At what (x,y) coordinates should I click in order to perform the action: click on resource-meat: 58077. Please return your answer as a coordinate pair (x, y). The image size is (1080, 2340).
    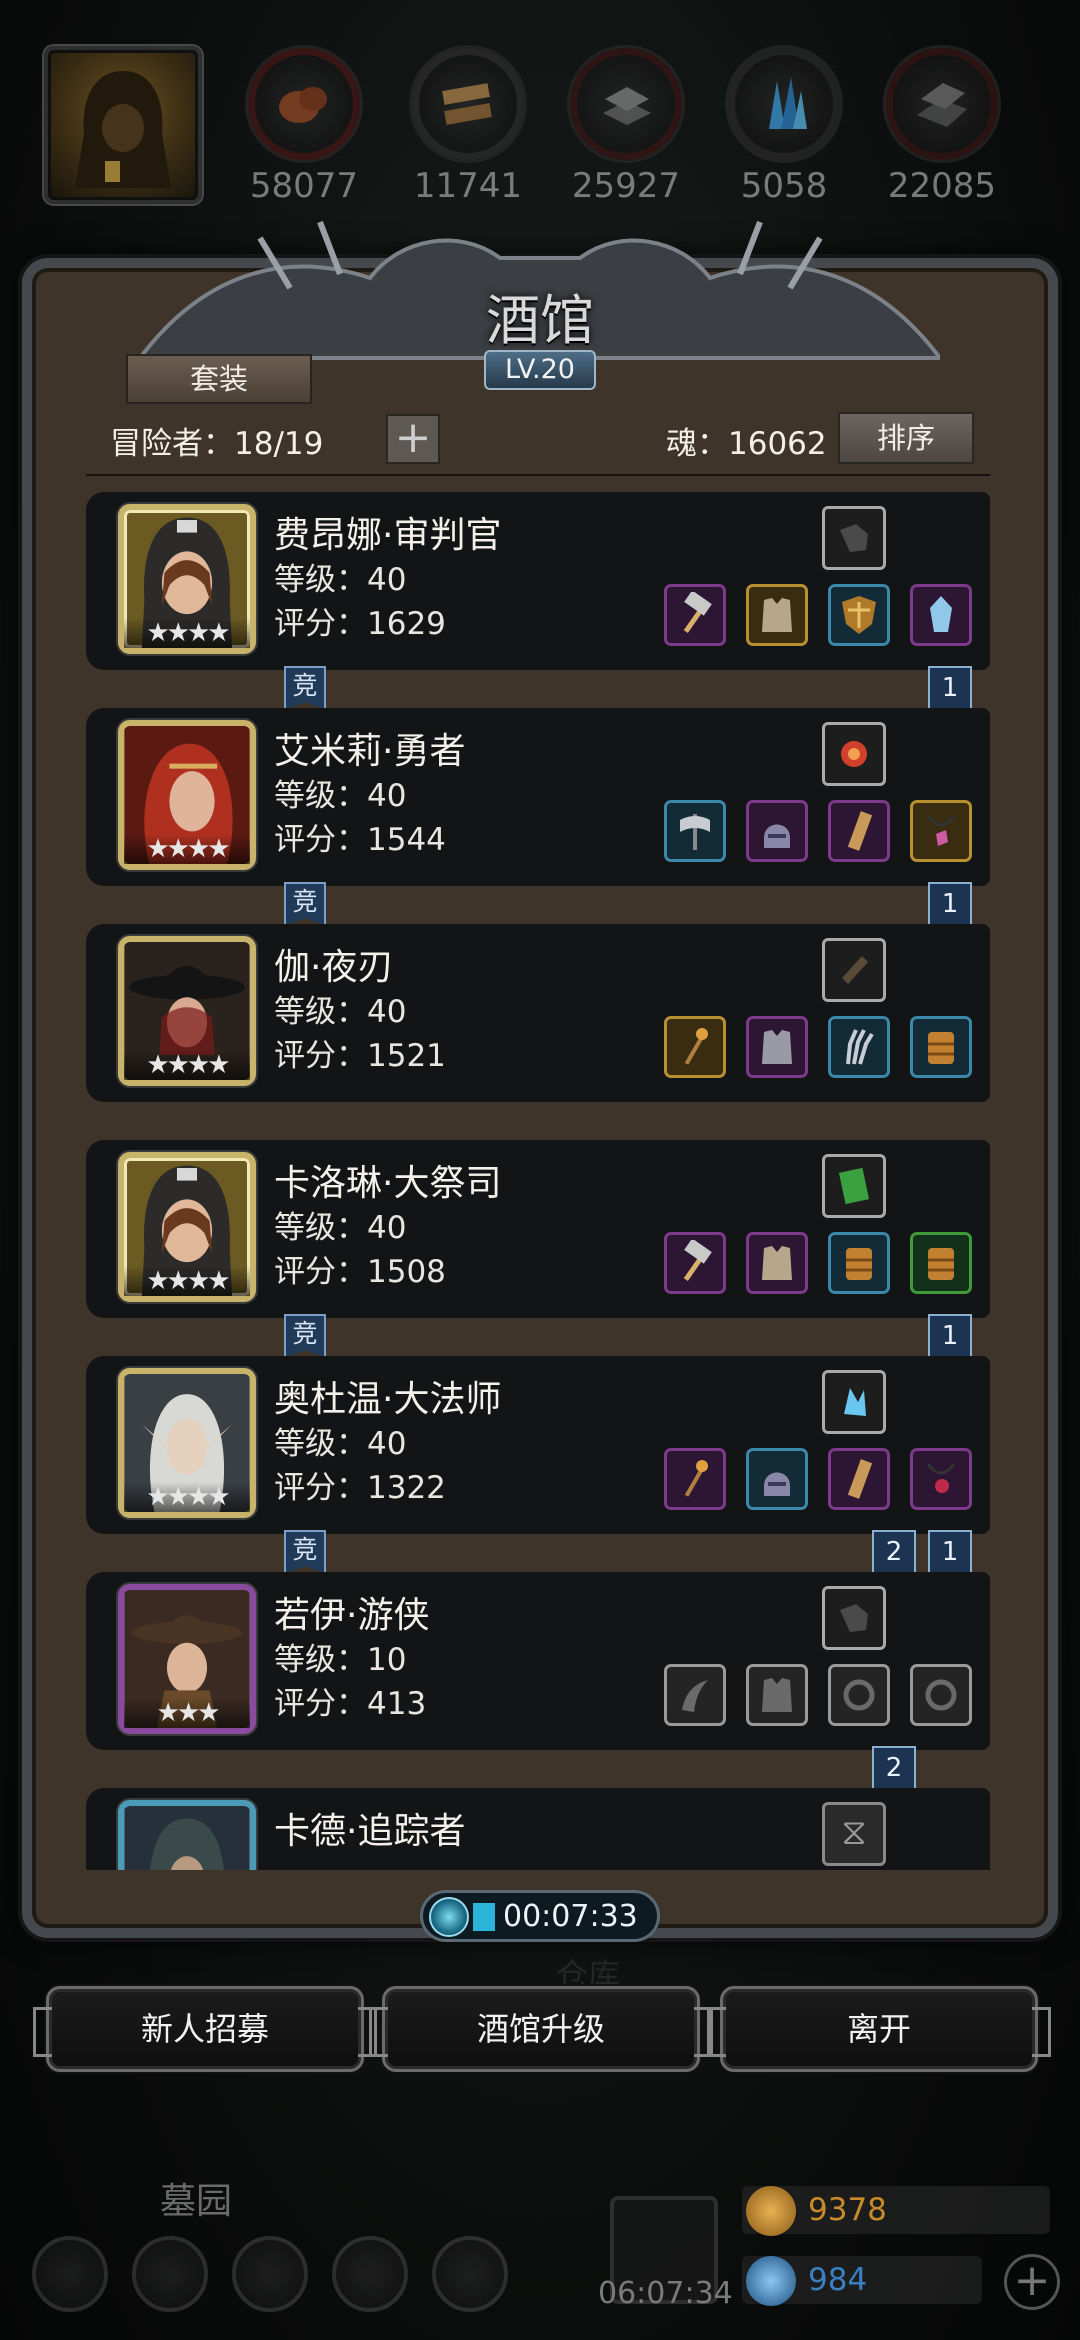
    Looking at the image, I should click on (304, 127).